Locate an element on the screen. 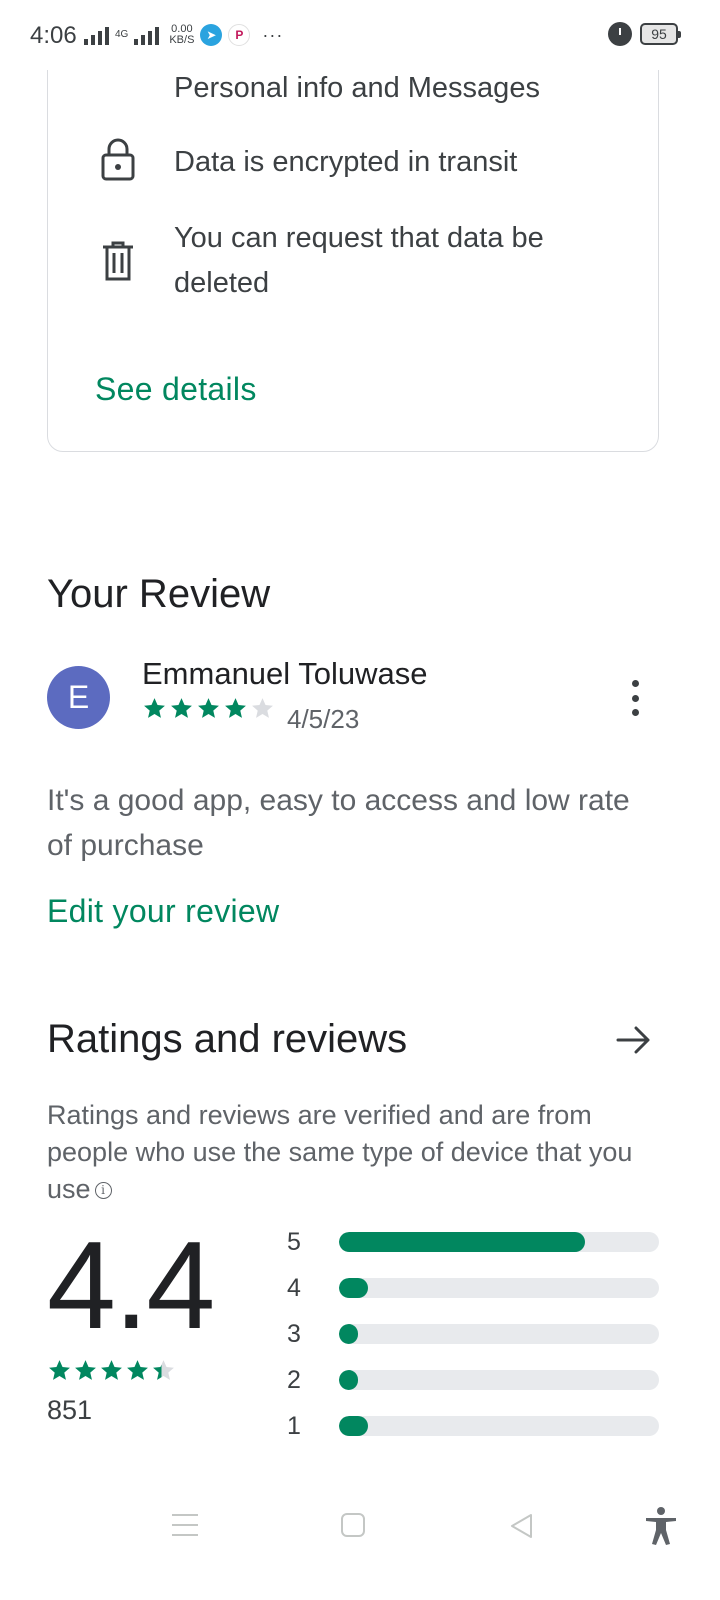 The image size is (720, 1600). rating-bar-row: 4 is located at coordinates (477, 1297).